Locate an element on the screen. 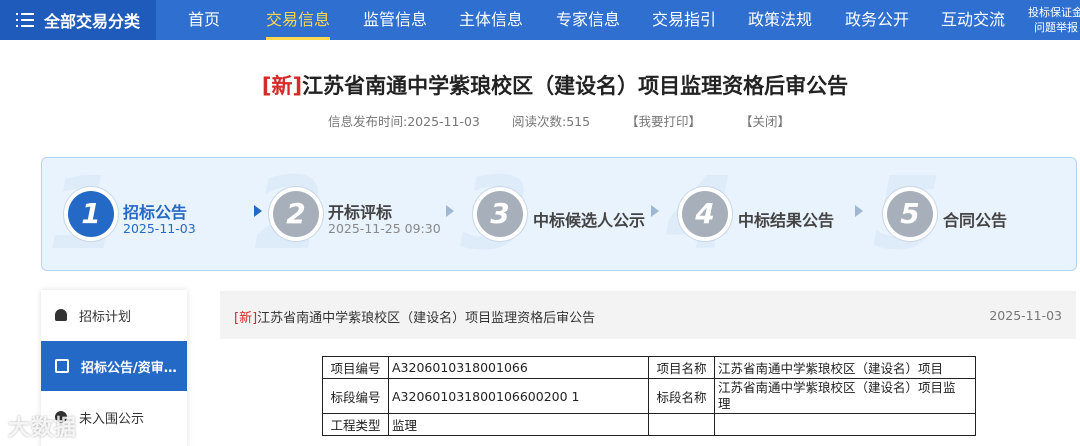 Image resolution: width=1080 pixels, height=446 pixels. content-title-text: 江苏省南通中学紫琅校区（建设名）项目监理资格后审公告 is located at coordinates (426, 318).